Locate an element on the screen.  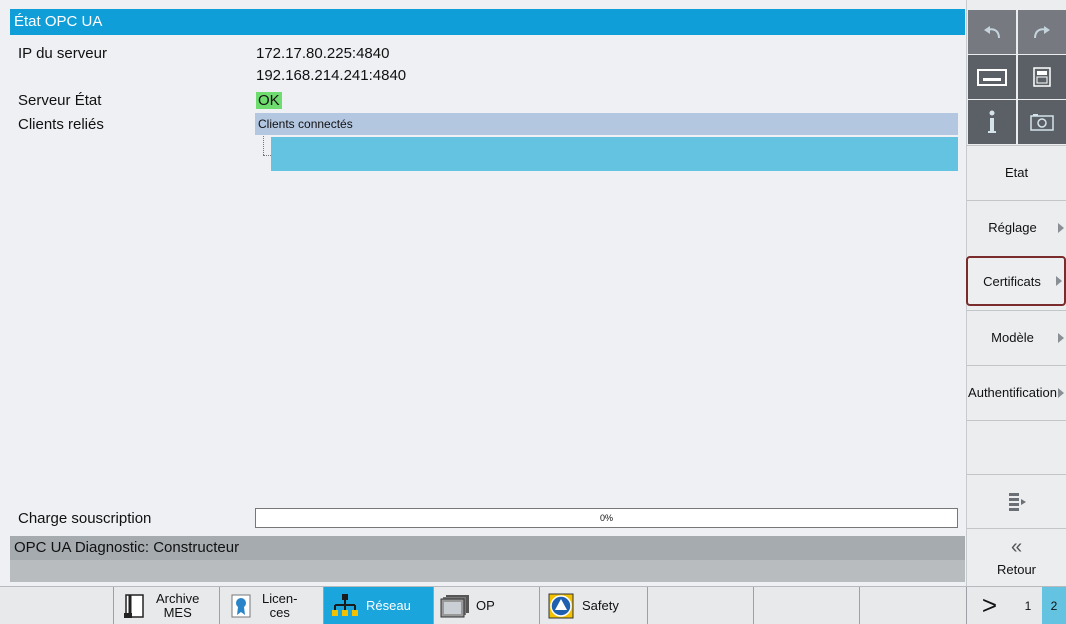
softkey-modele-label: Modèle is located at coordinates (1012, 337).